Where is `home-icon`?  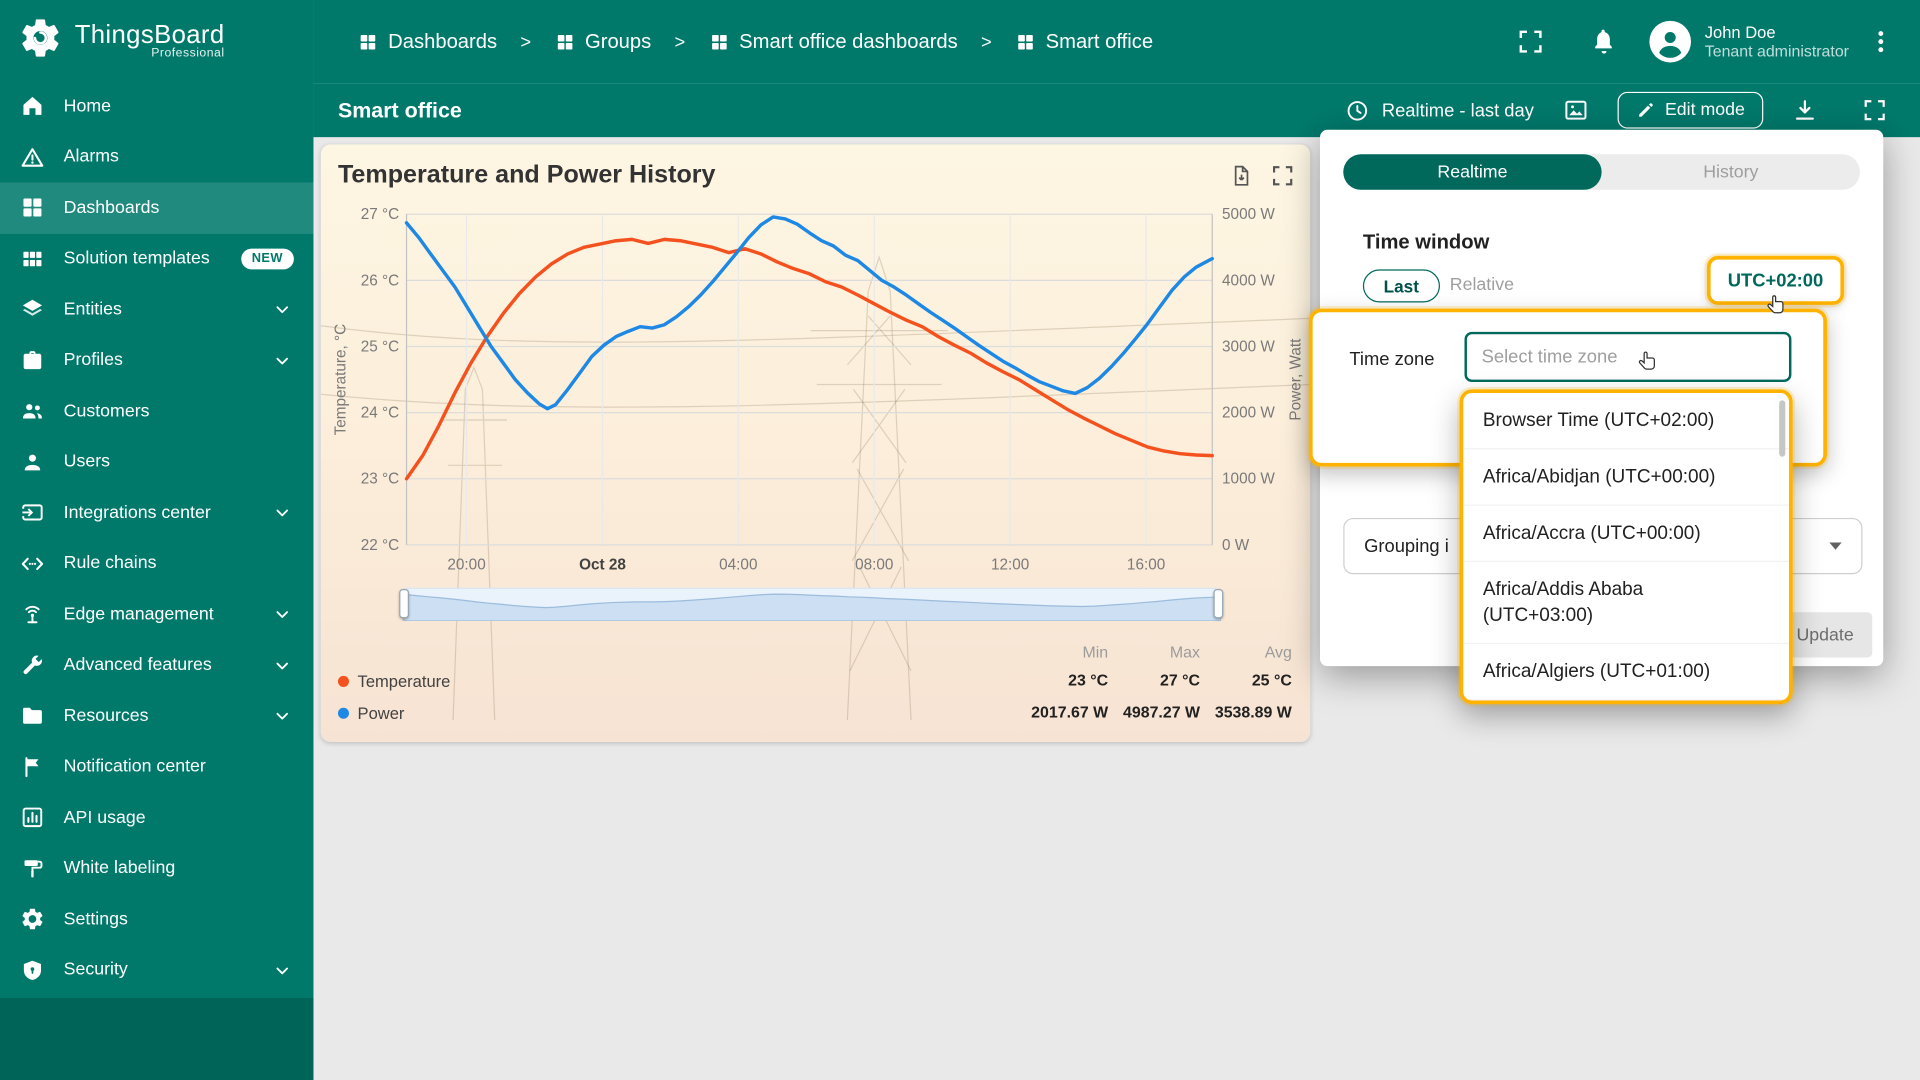
home-icon is located at coordinates (33, 106).